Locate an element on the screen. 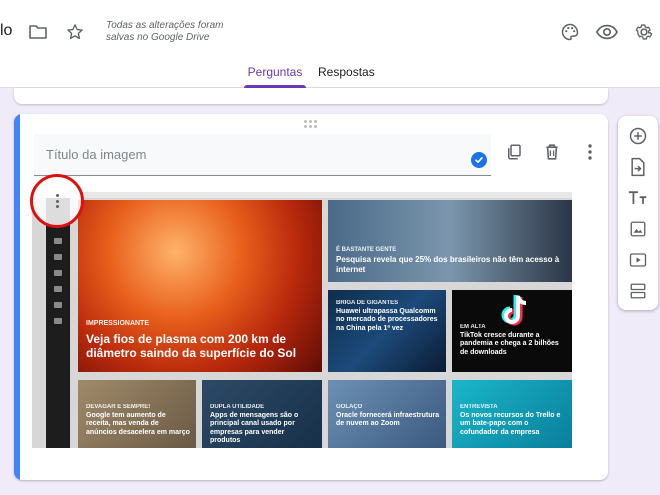 This screenshot has height=495, width=660. settings-gear-icon is located at coordinates (644, 32).